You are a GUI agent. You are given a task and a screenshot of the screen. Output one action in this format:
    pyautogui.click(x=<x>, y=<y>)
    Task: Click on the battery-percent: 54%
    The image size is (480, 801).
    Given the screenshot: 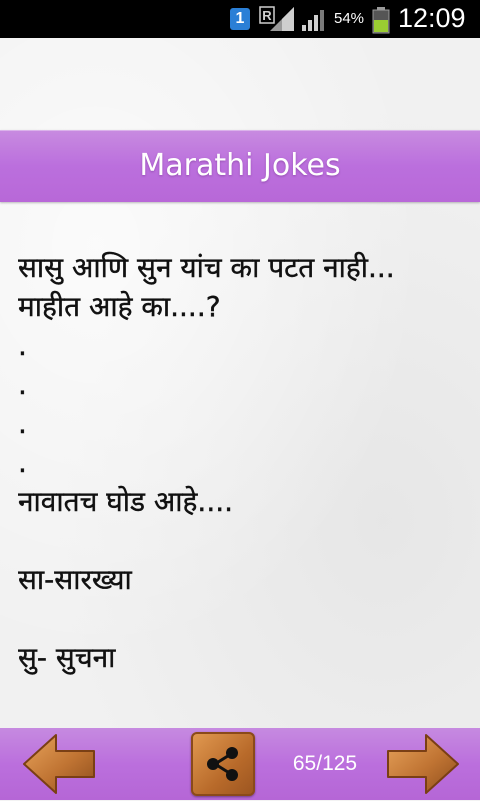 What is the action you would take?
    pyautogui.click(x=349, y=18)
    